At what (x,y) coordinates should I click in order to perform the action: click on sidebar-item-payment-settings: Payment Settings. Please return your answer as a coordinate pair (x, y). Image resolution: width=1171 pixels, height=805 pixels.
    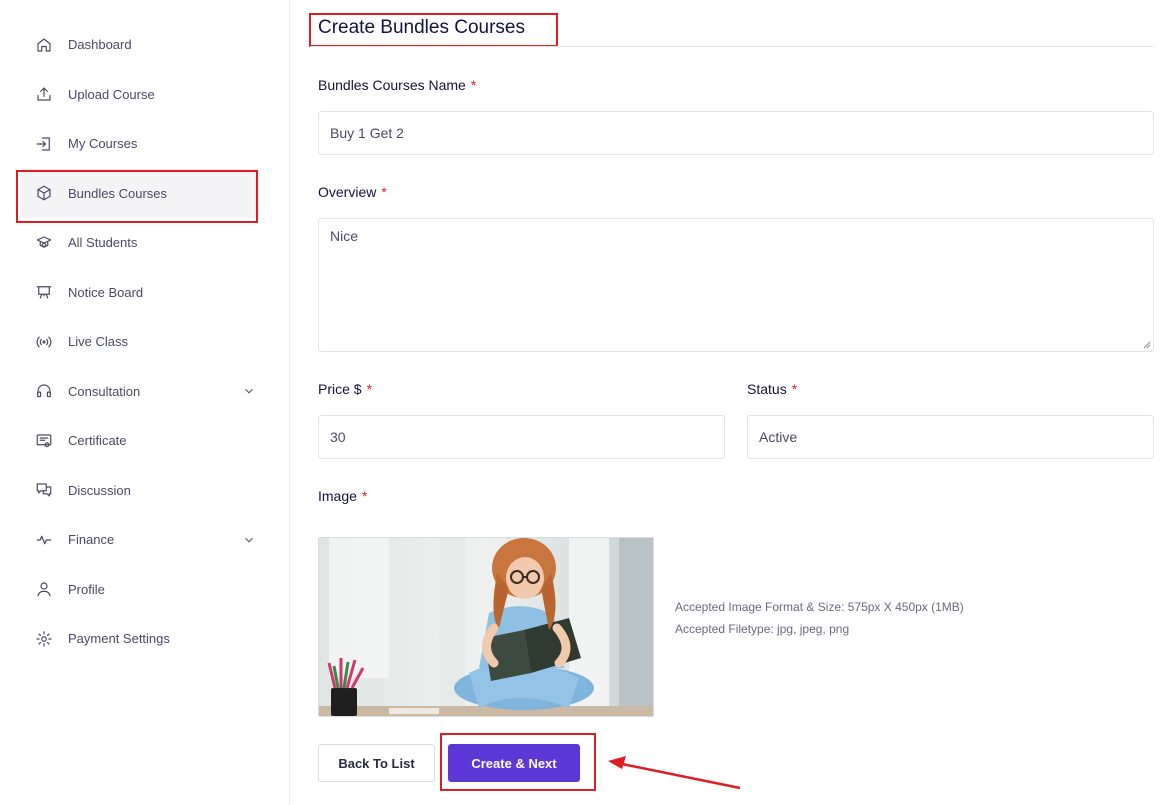
    Looking at the image, I should click on (140, 639).